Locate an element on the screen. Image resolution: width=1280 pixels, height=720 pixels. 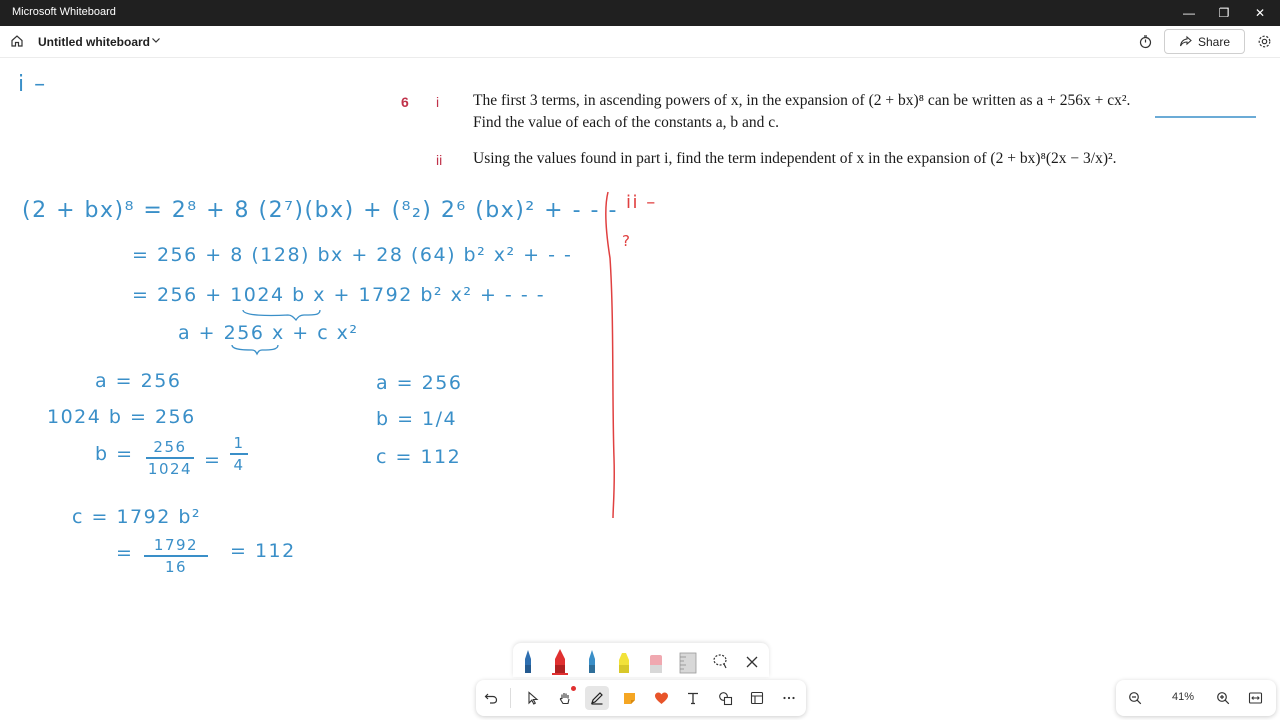
select-tool-button is located at coordinates (533, 698).